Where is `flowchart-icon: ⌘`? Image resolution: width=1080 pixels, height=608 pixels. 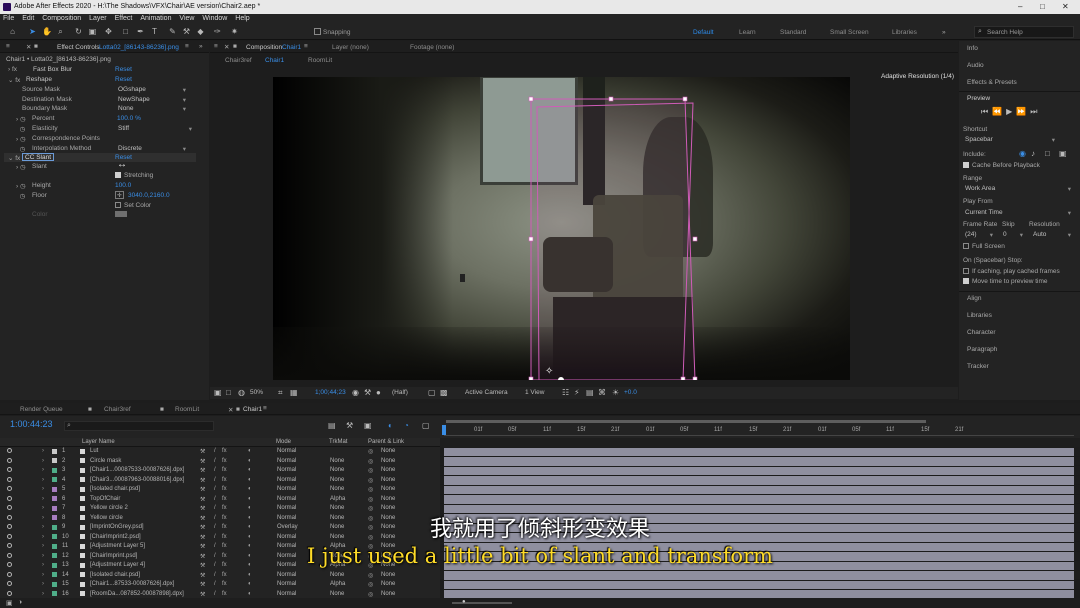
flowchart-icon: ⌘ is located at coordinates (602, 392).